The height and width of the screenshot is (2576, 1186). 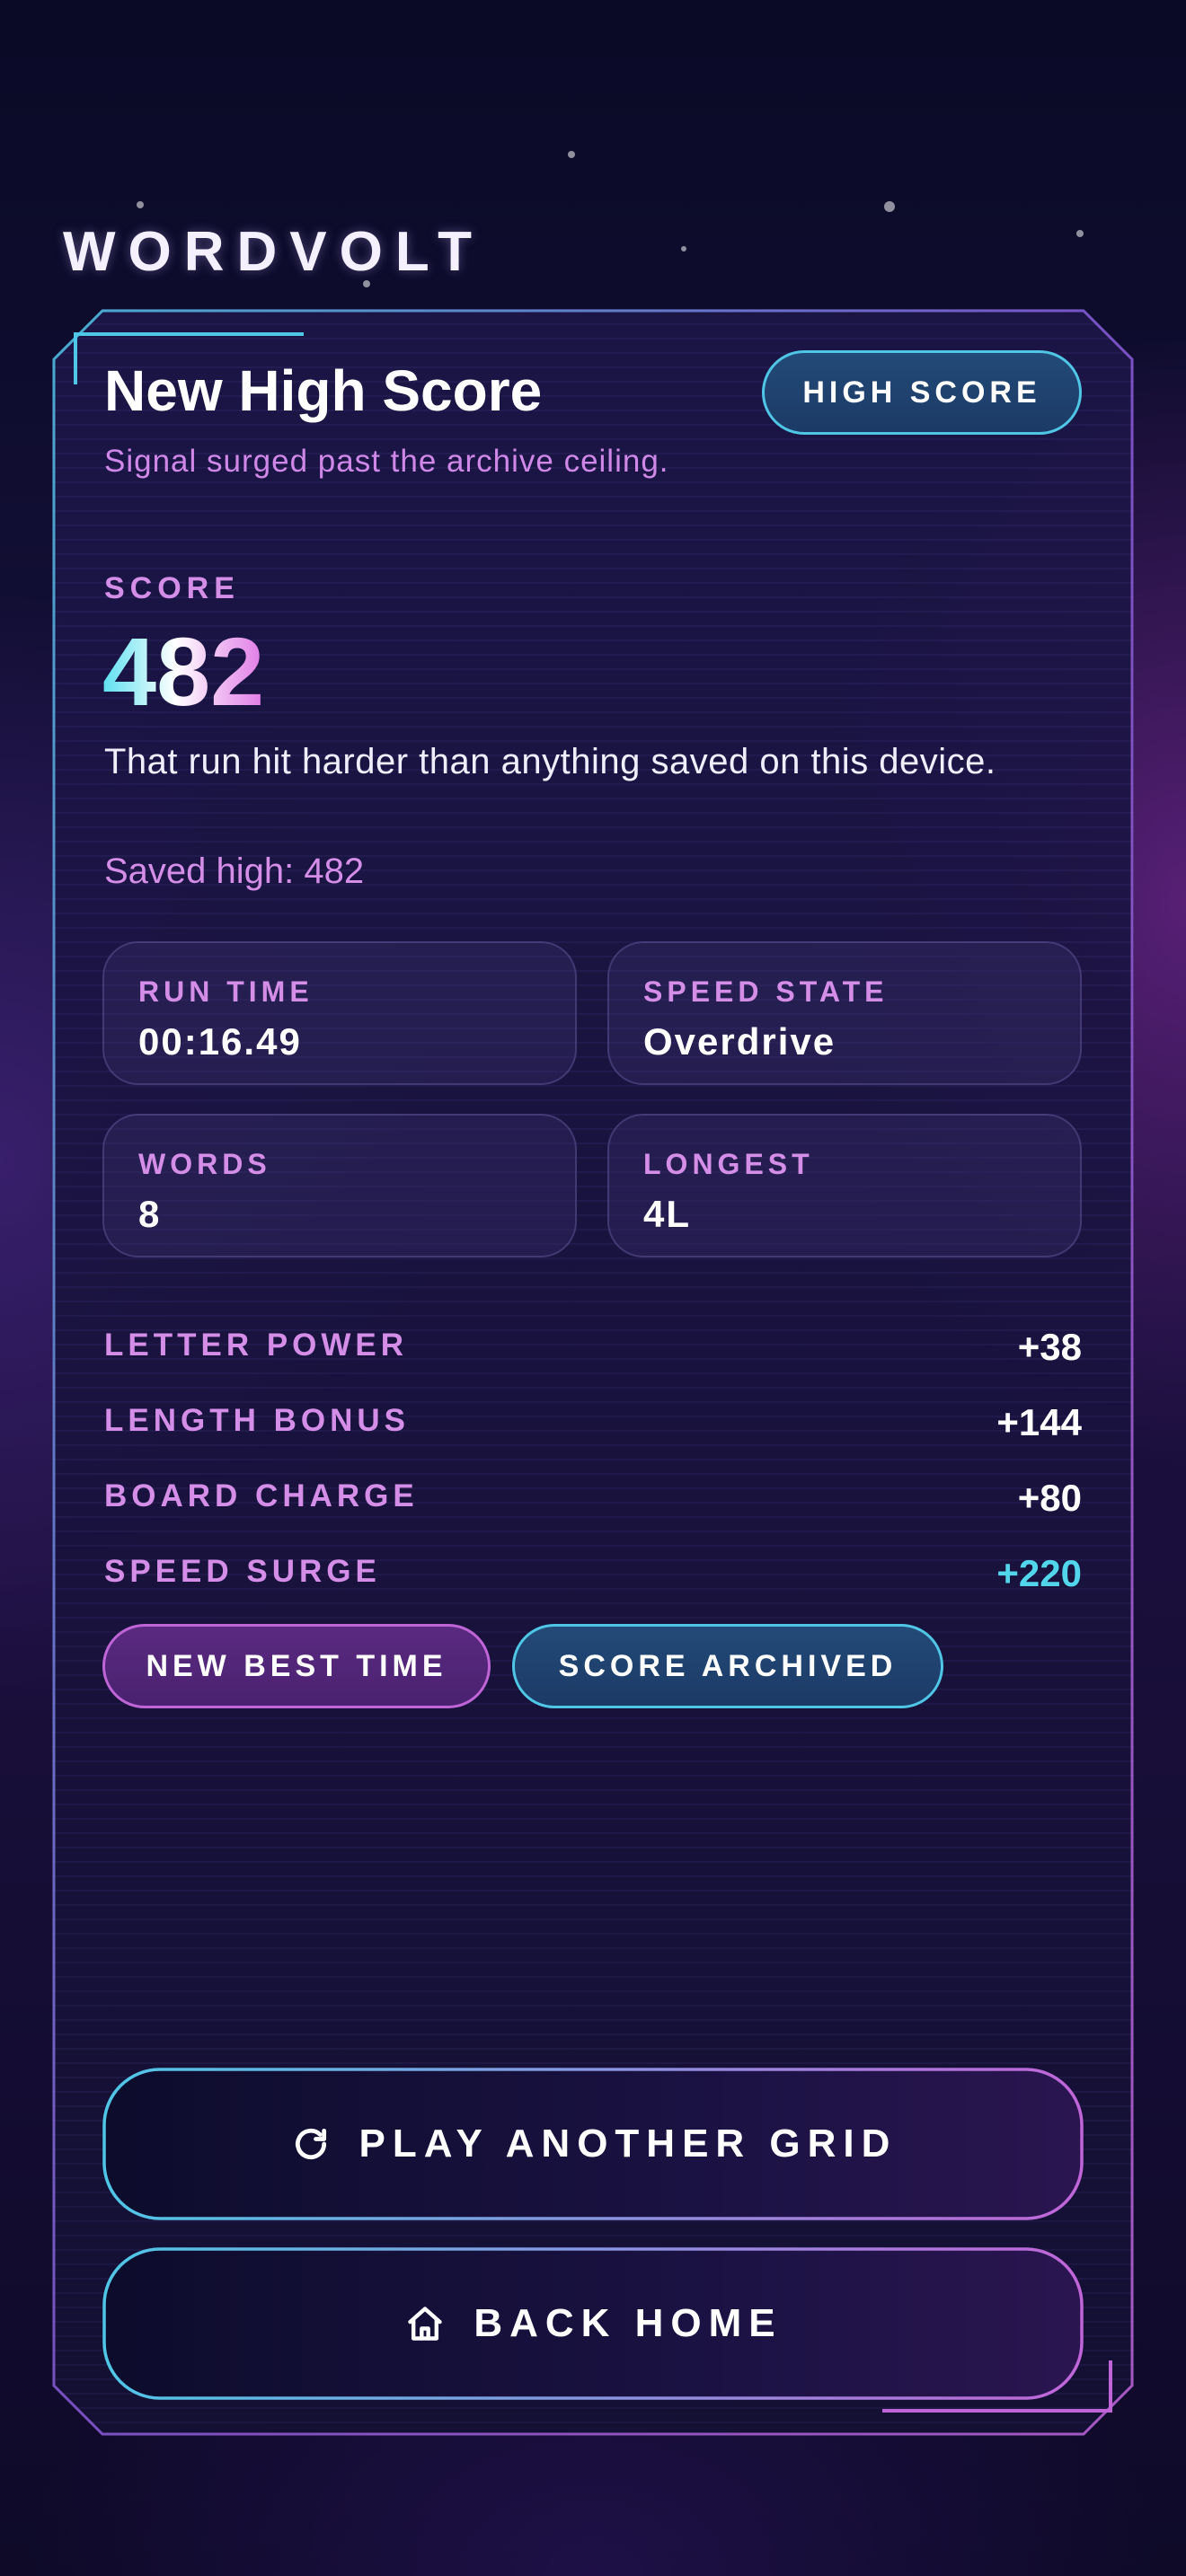 What do you see at coordinates (242, 1571) in the screenshot?
I see `breakdown-label: SPEED SURGE` at bounding box center [242, 1571].